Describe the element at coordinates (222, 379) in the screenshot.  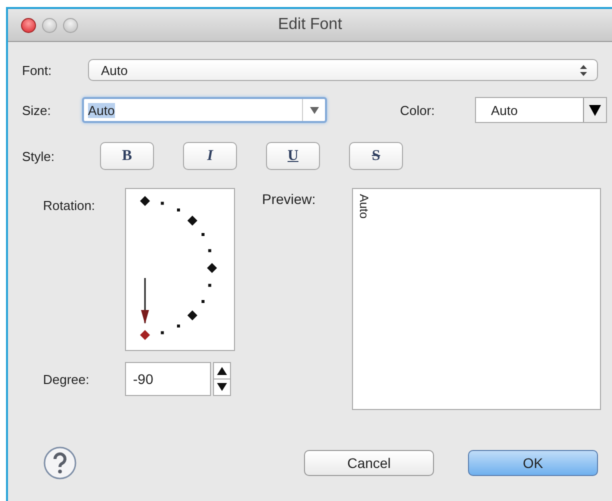
I see `stepper` at that location.